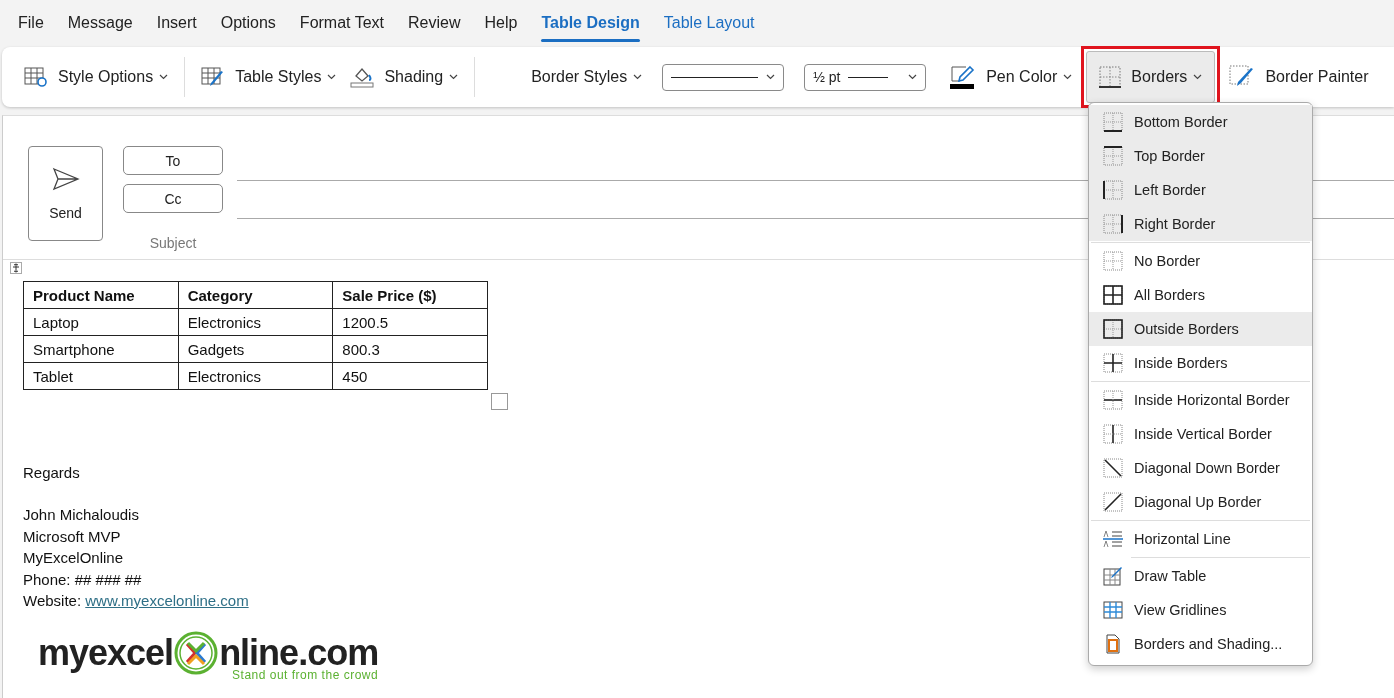 This screenshot has height=698, width=1394. What do you see at coordinates (1113, 644) in the screenshot?
I see `page-icon` at bounding box center [1113, 644].